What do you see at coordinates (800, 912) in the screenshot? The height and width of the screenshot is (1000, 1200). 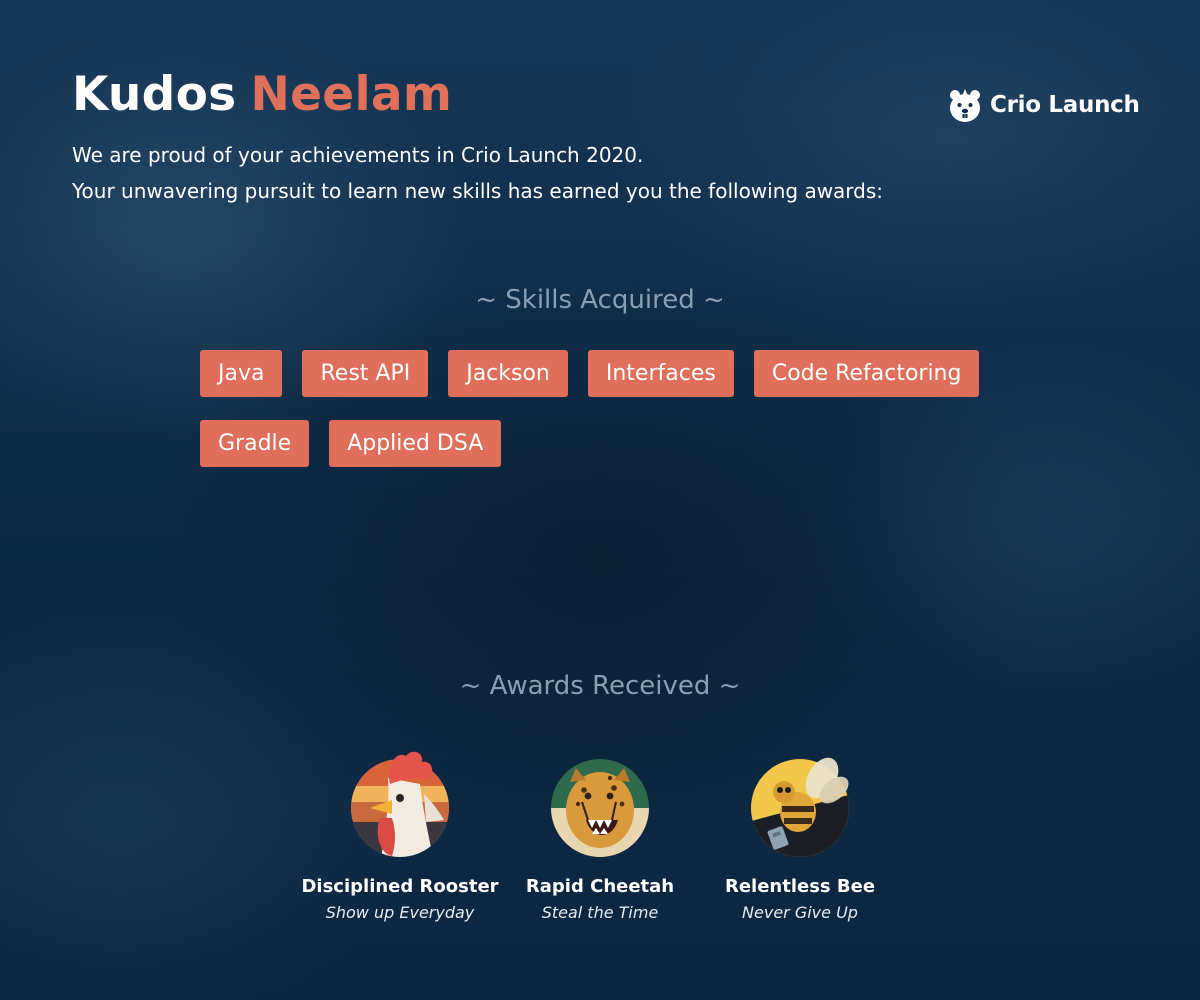 I see `award-tagline: Never Give Up` at bounding box center [800, 912].